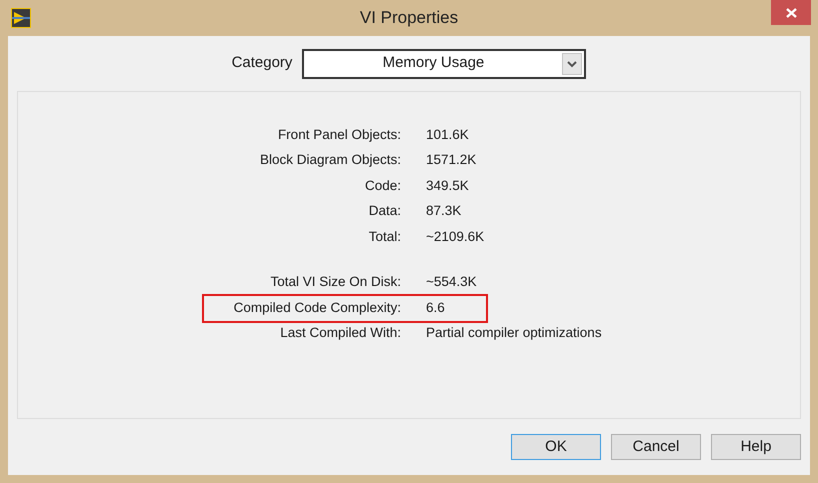 Image resolution: width=818 pixels, height=483 pixels. What do you see at coordinates (340, 333) in the screenshot?
I see `property-label: Last Compiled With:` at bounding box center [340, 333].